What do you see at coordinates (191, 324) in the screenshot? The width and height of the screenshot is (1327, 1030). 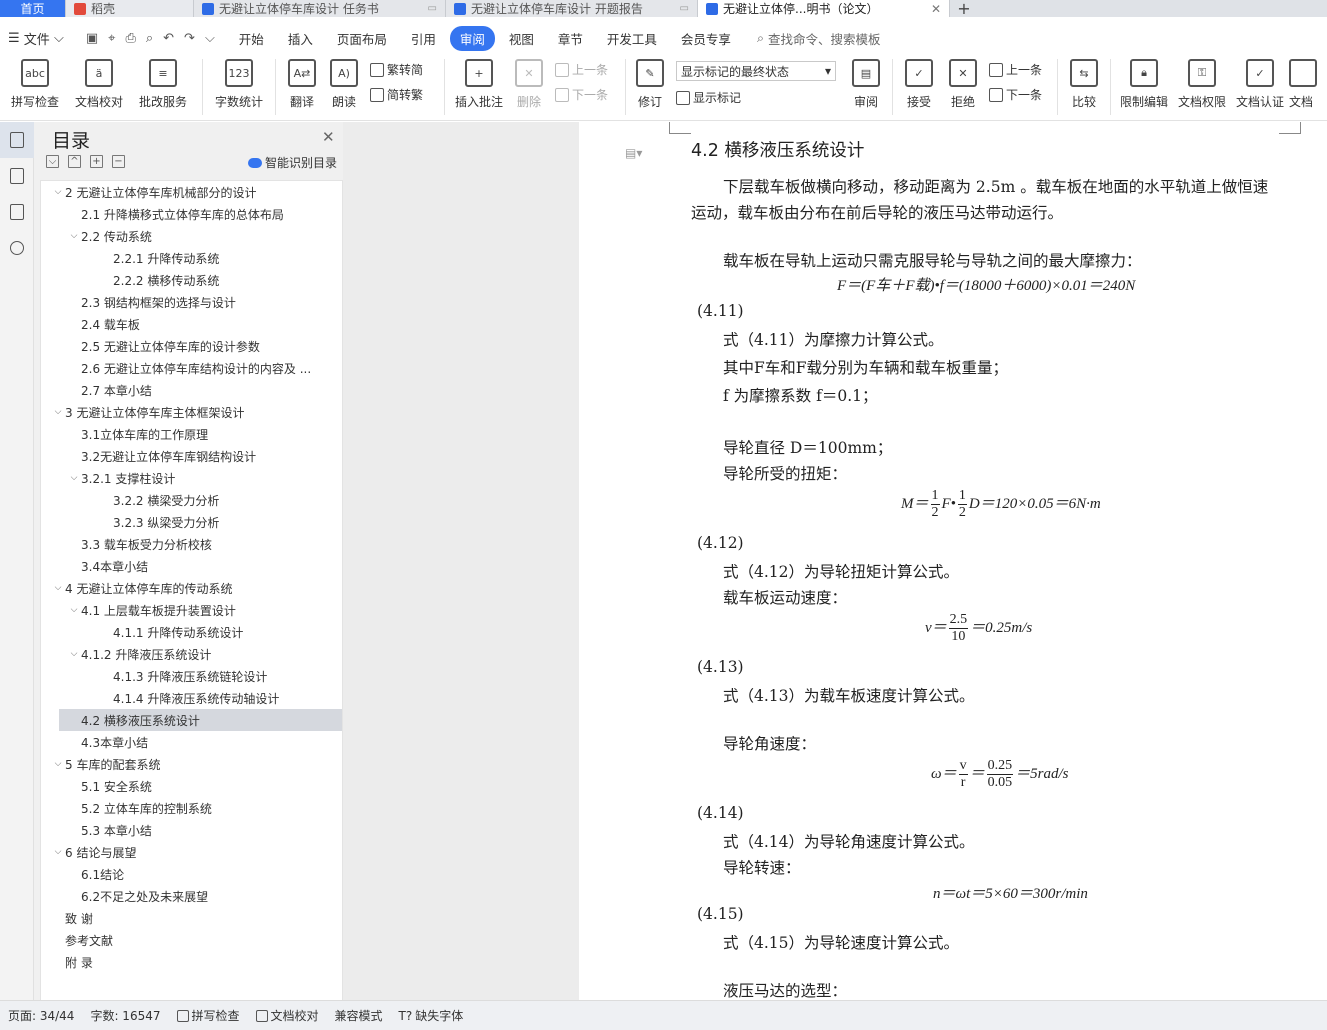 I see `toc-item: 2.4 载车板` at bounding box center [191, 324].